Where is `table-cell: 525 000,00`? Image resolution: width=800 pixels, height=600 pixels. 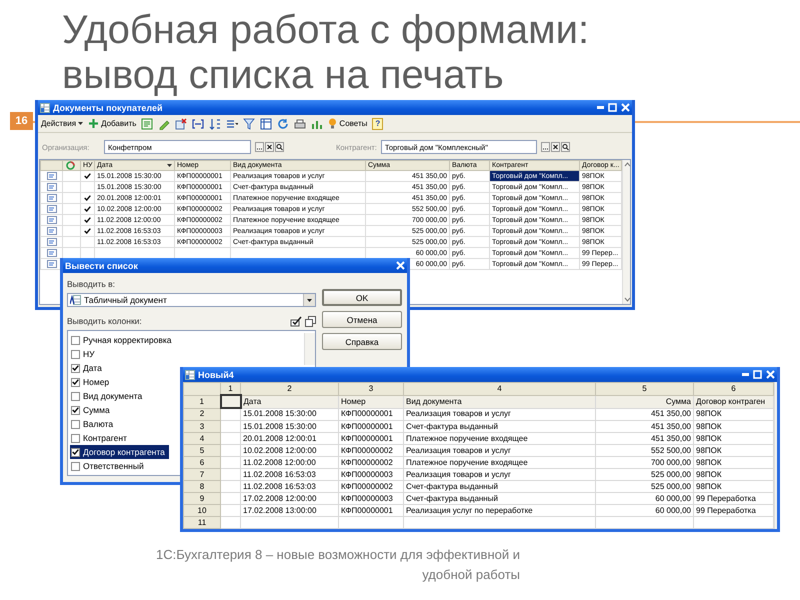 table-cell: 525 000,00 is located at coordinates (670, 474).